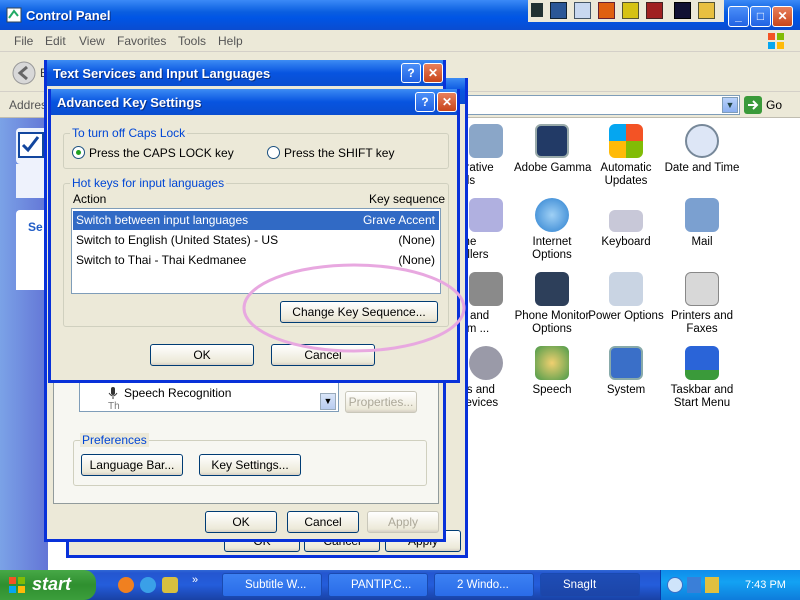  Describe the element at coordinates (702, 223) in the screenshot. I see `cp-item-mail: Mail` at that location.